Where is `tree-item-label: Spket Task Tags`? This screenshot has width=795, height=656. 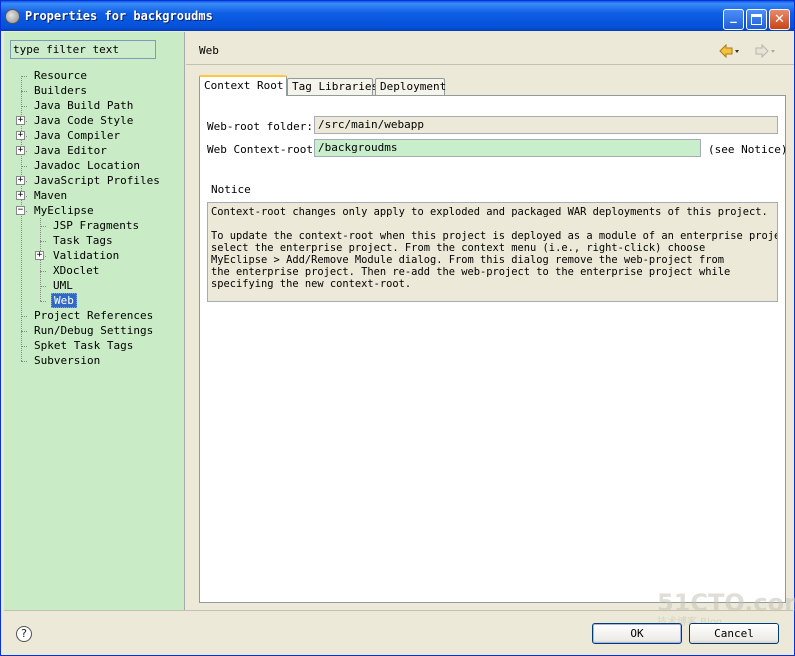 tree-item-label: Spket Task Tags is located at coordinates (84, 345).